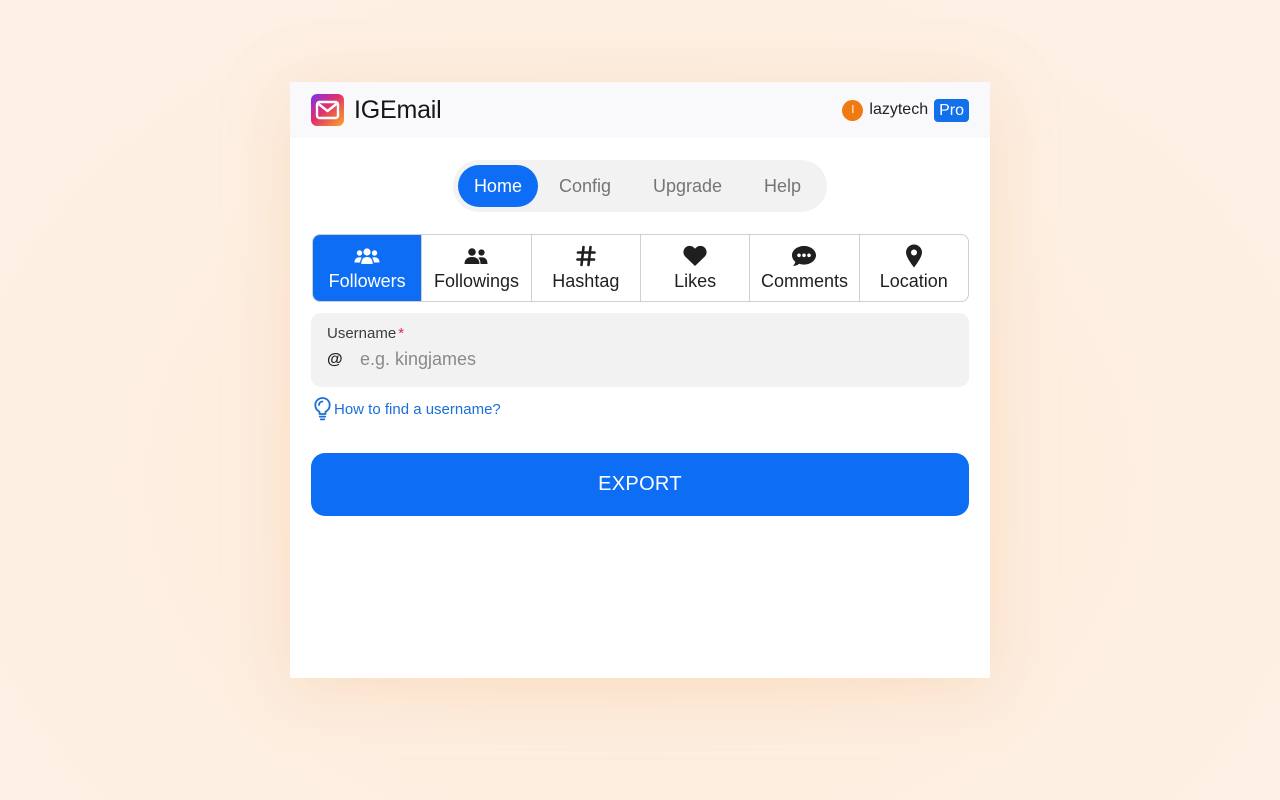 The width and height of the screenshot is (1280, 800). What do you see at coordinates (640, 333) in the screenshot?
I see `username-field-label: Username *` at bounding box center [640, 333].